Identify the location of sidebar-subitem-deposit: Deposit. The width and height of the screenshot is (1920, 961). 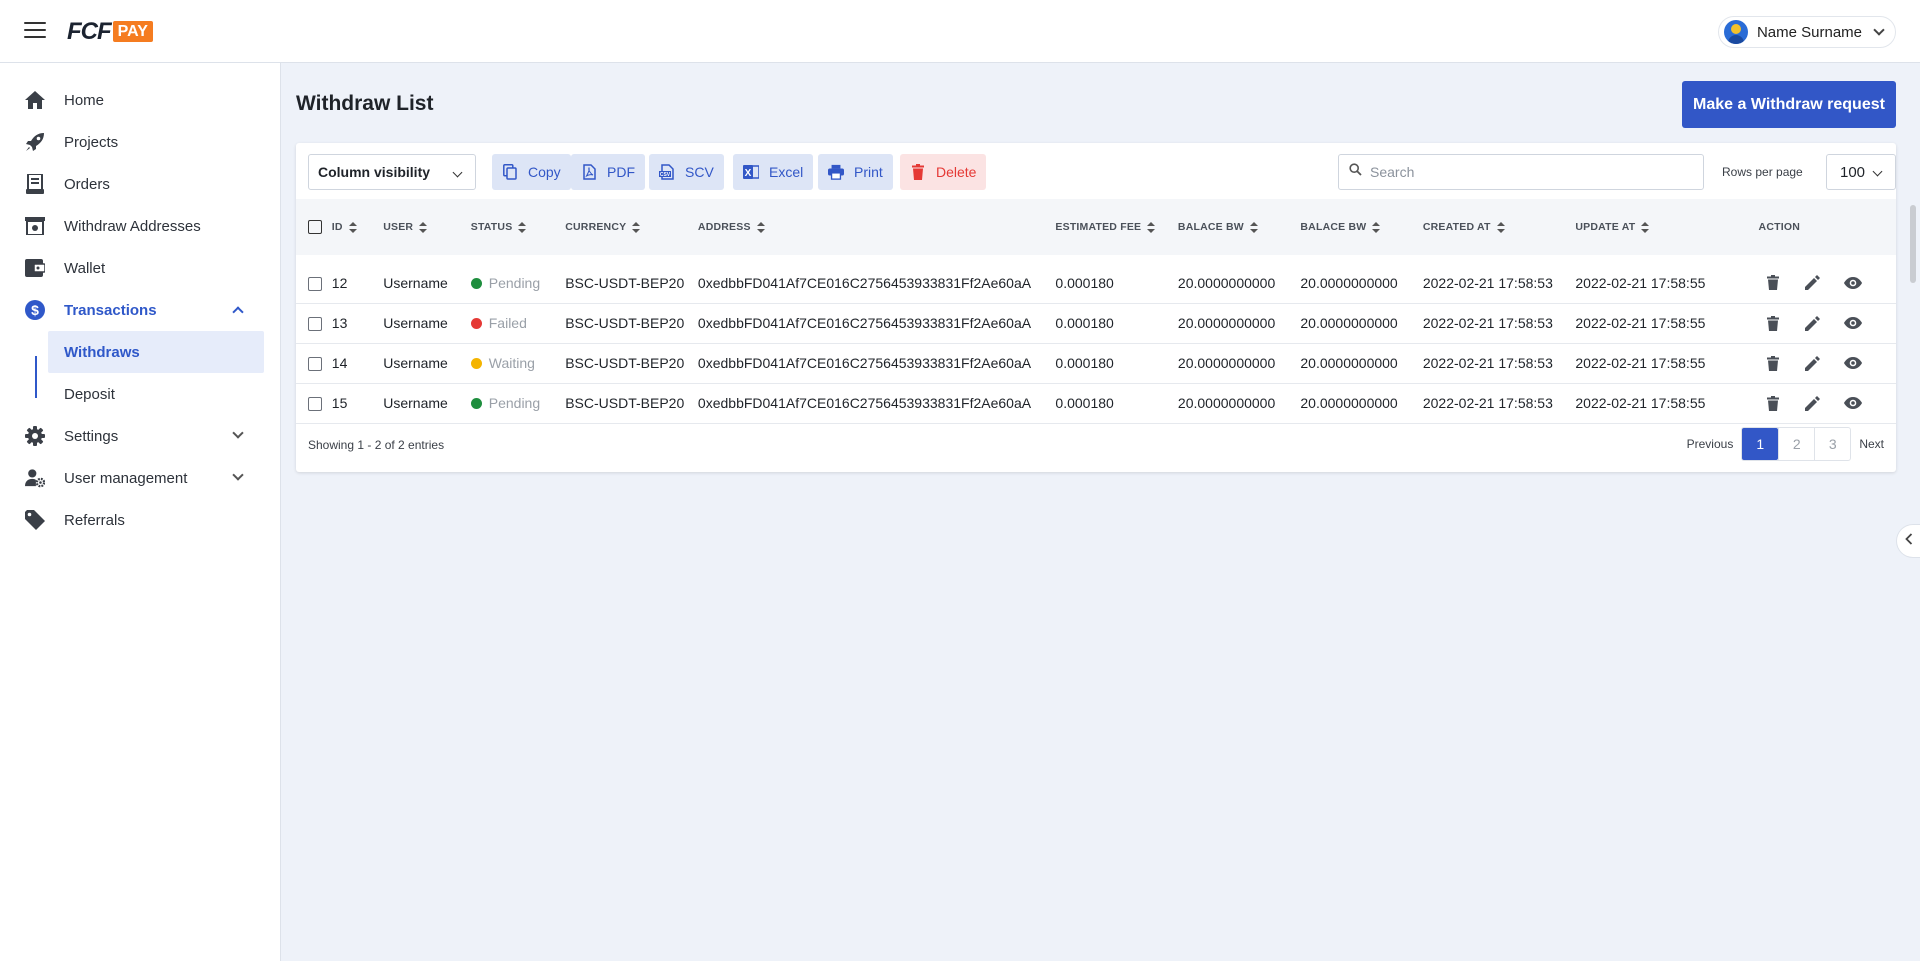
(156, 394).